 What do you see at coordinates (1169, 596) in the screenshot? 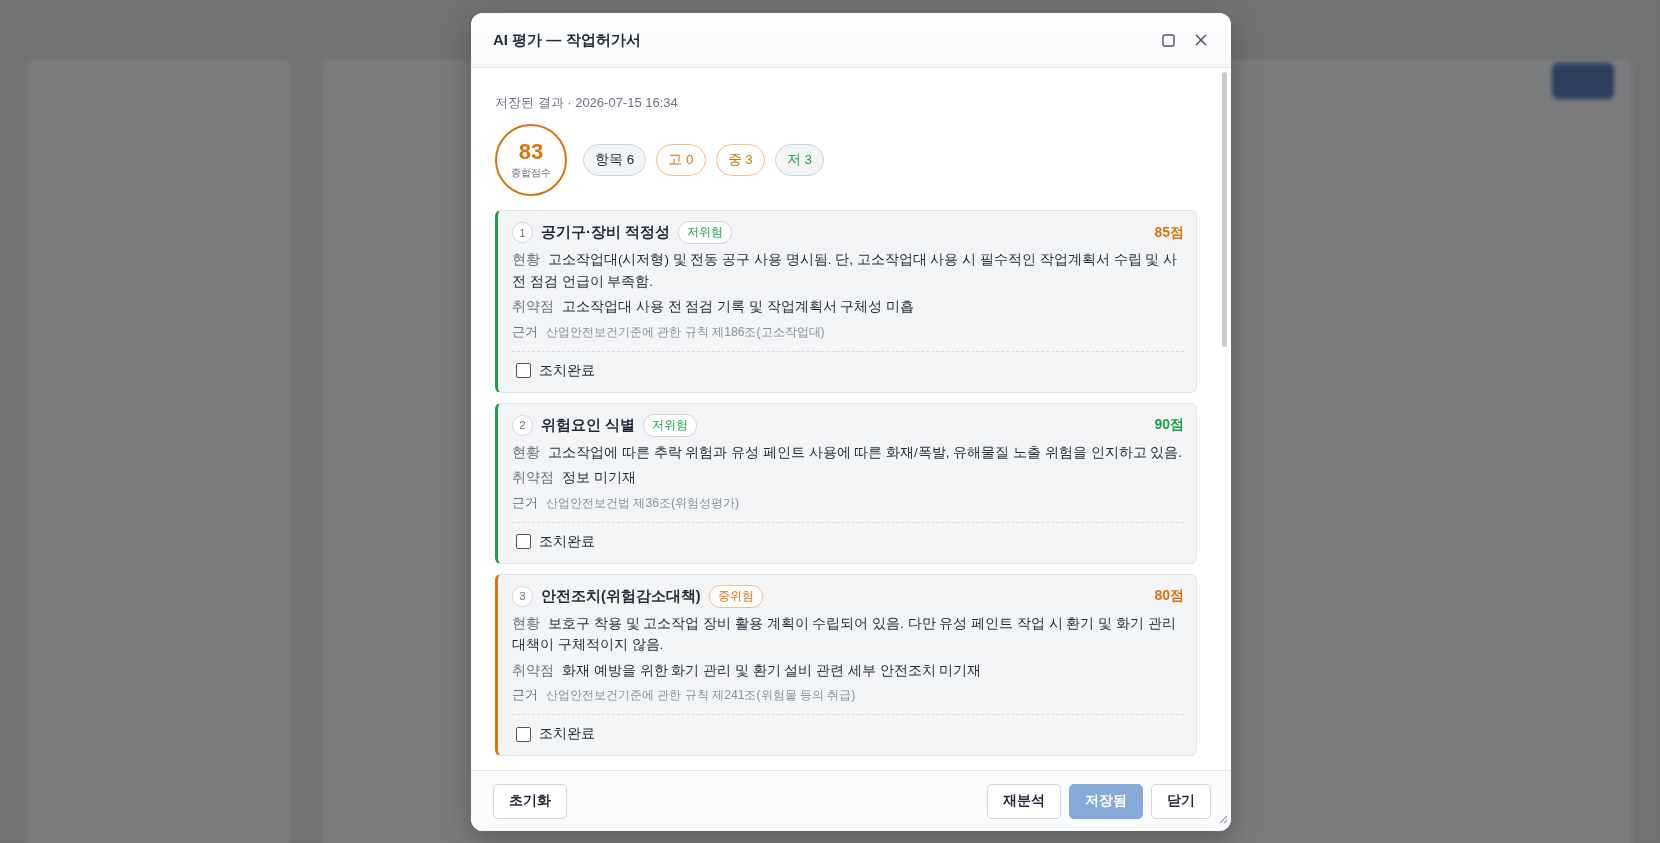
I see `item-score: 80점` at bounding box center [1169, 596].